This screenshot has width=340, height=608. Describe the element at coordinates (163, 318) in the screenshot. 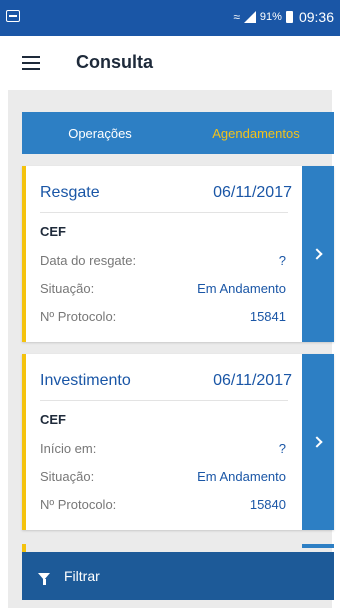

I see `card-row: Nº Protocolo: 15841` at that location.